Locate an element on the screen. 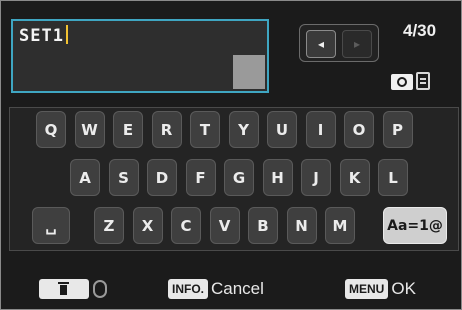 The width and height of the screenshot is (462, 310). key-k: K is located at coordinates (354, 177).